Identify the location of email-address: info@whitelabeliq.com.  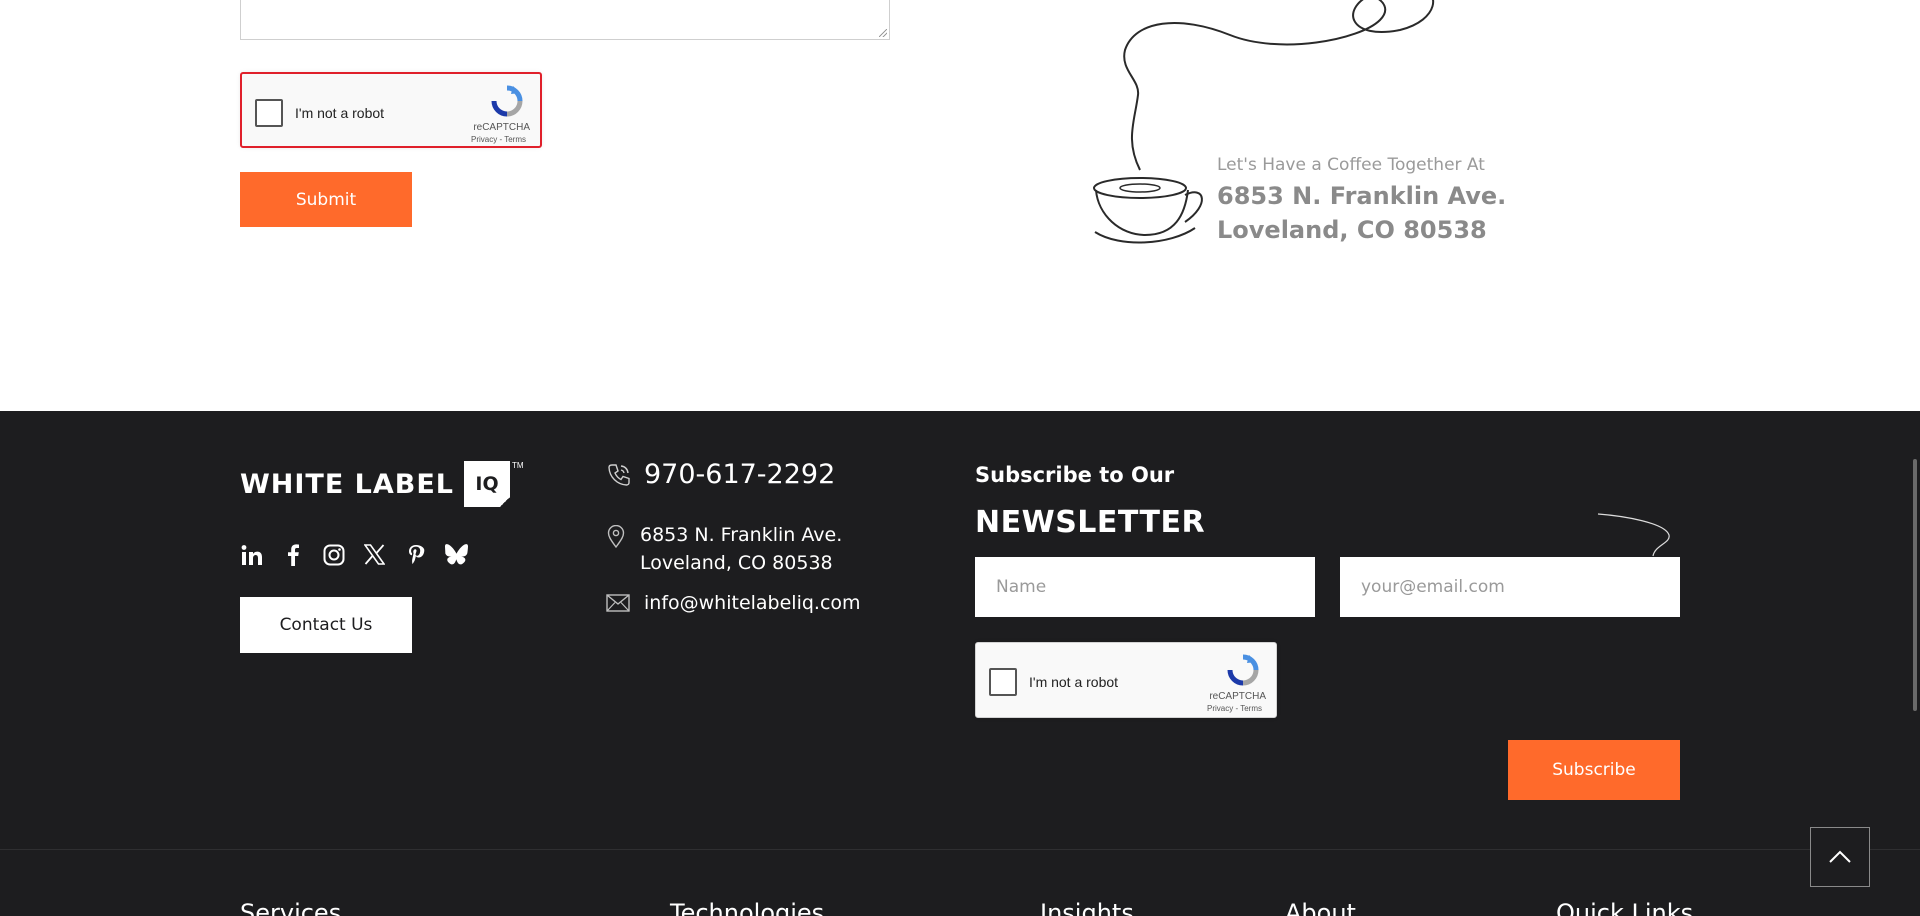
(752, 603).